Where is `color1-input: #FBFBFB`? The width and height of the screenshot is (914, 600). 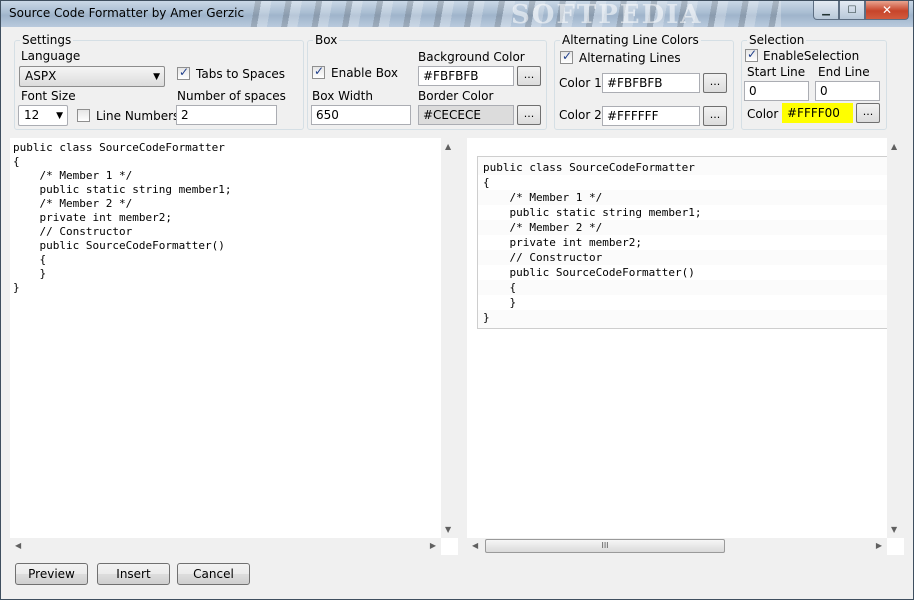
color1-input: #FBFBFB is located at coordinates (651, 83).